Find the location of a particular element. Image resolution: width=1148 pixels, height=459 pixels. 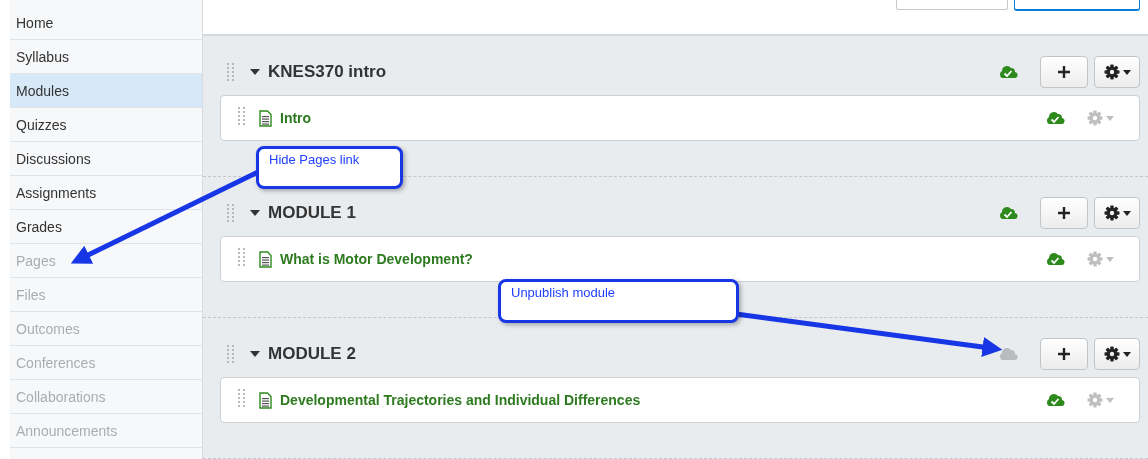

module-title: KNES370 intro is located at coordinates (328, 72).